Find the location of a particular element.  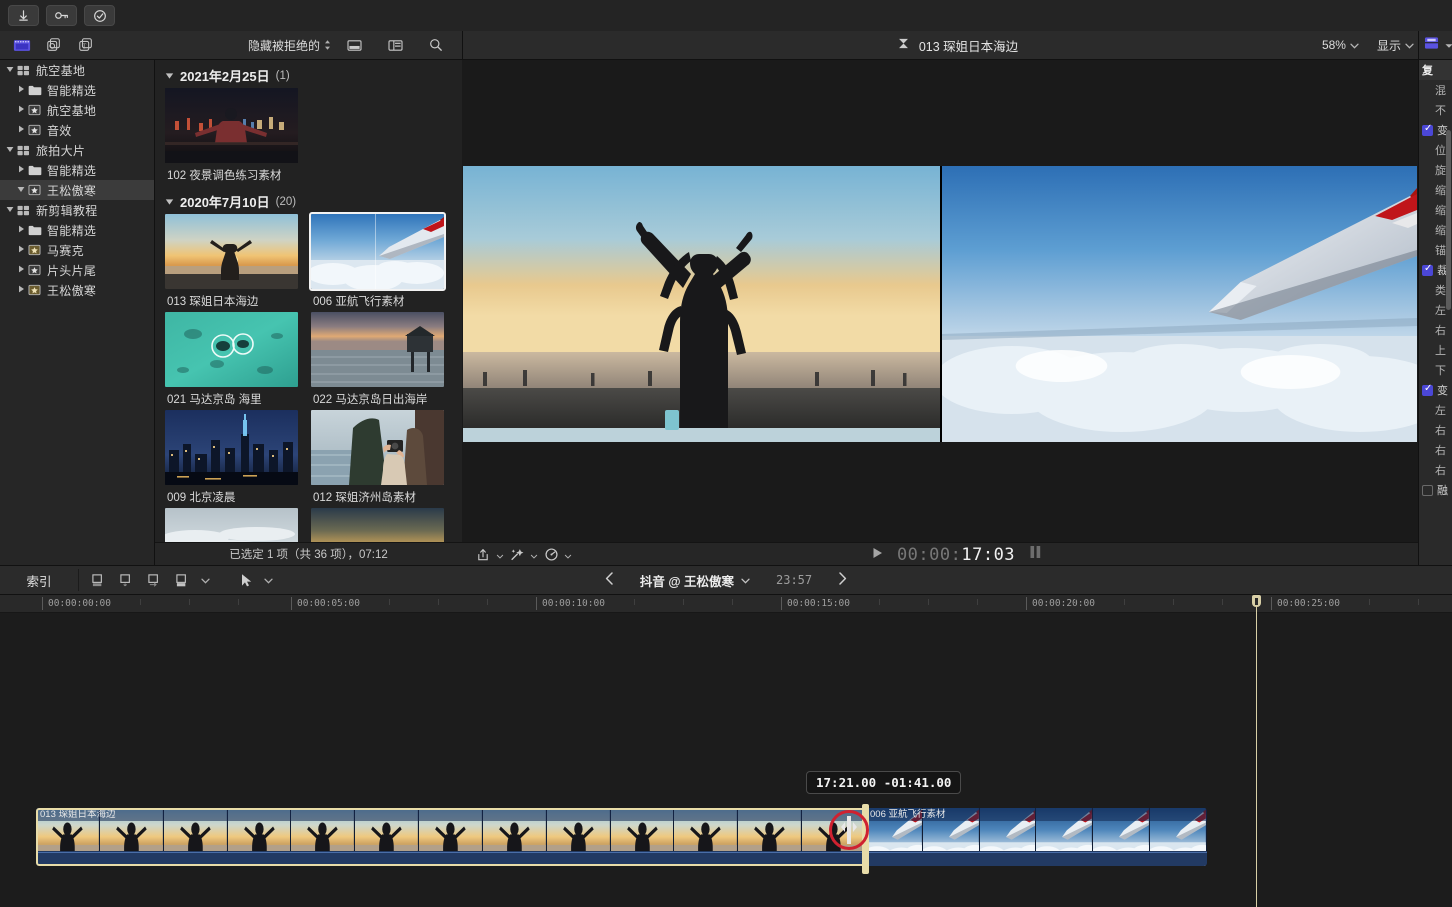

playhead is located at coordinates (1256, 751).